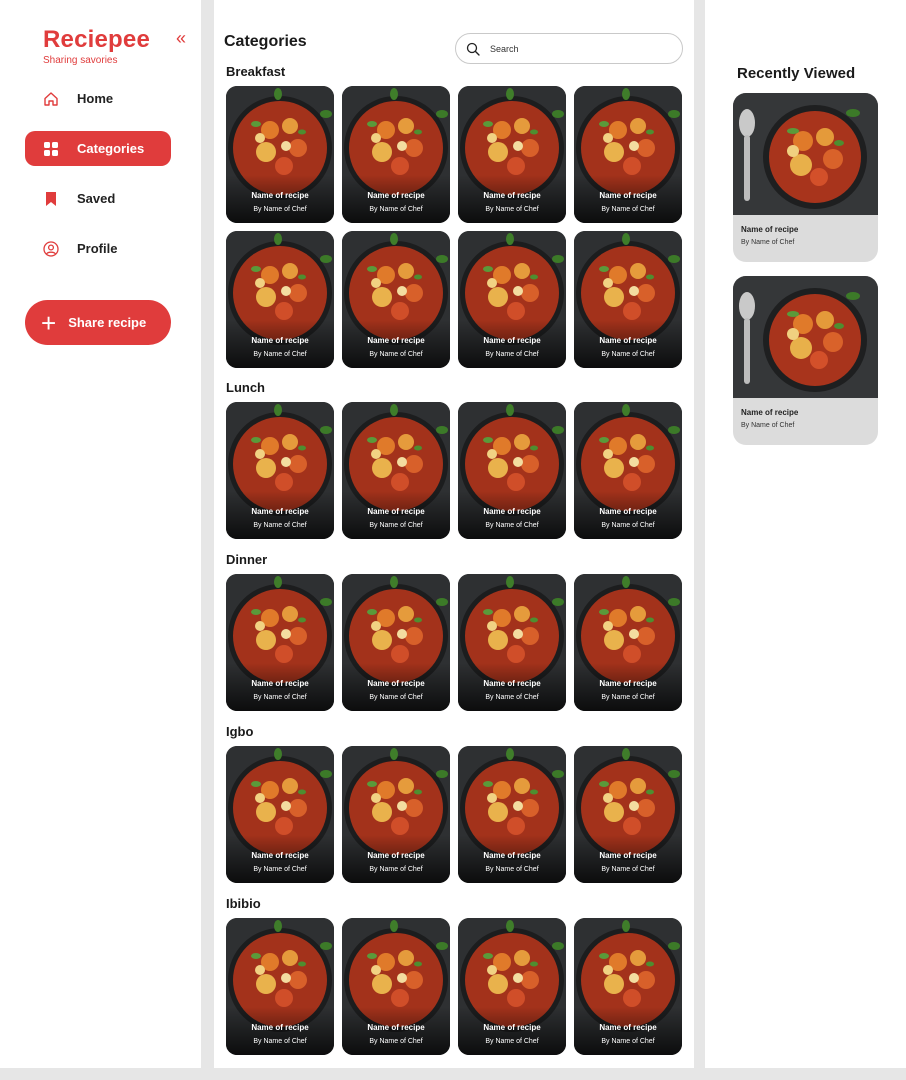 Image resolution: width=906 pixels, height=1080 pixels. I want to click on sidebar-item-label: Home, so click(95, 98).